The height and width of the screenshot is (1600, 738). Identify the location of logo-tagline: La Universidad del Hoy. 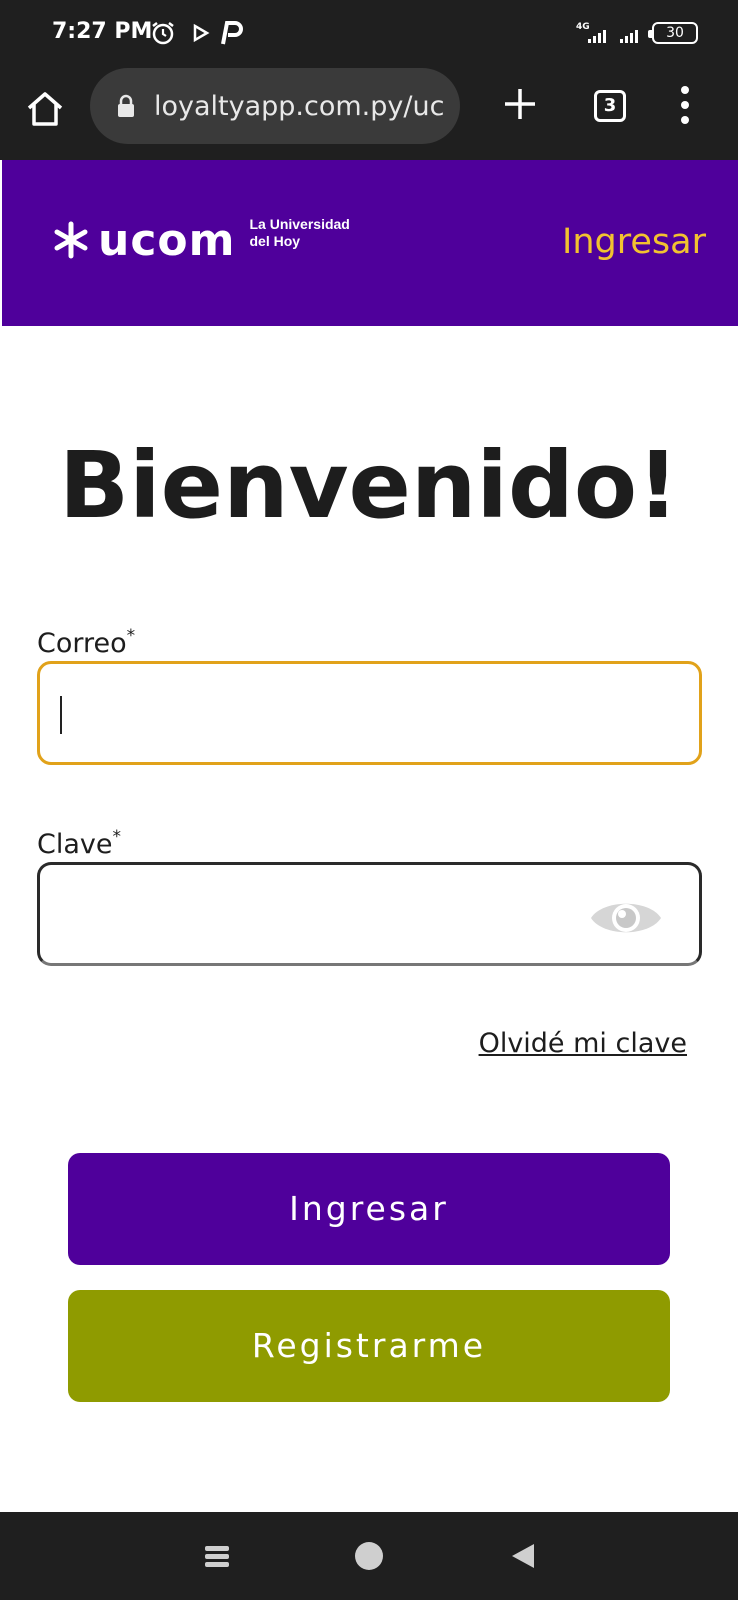
(299, 232).